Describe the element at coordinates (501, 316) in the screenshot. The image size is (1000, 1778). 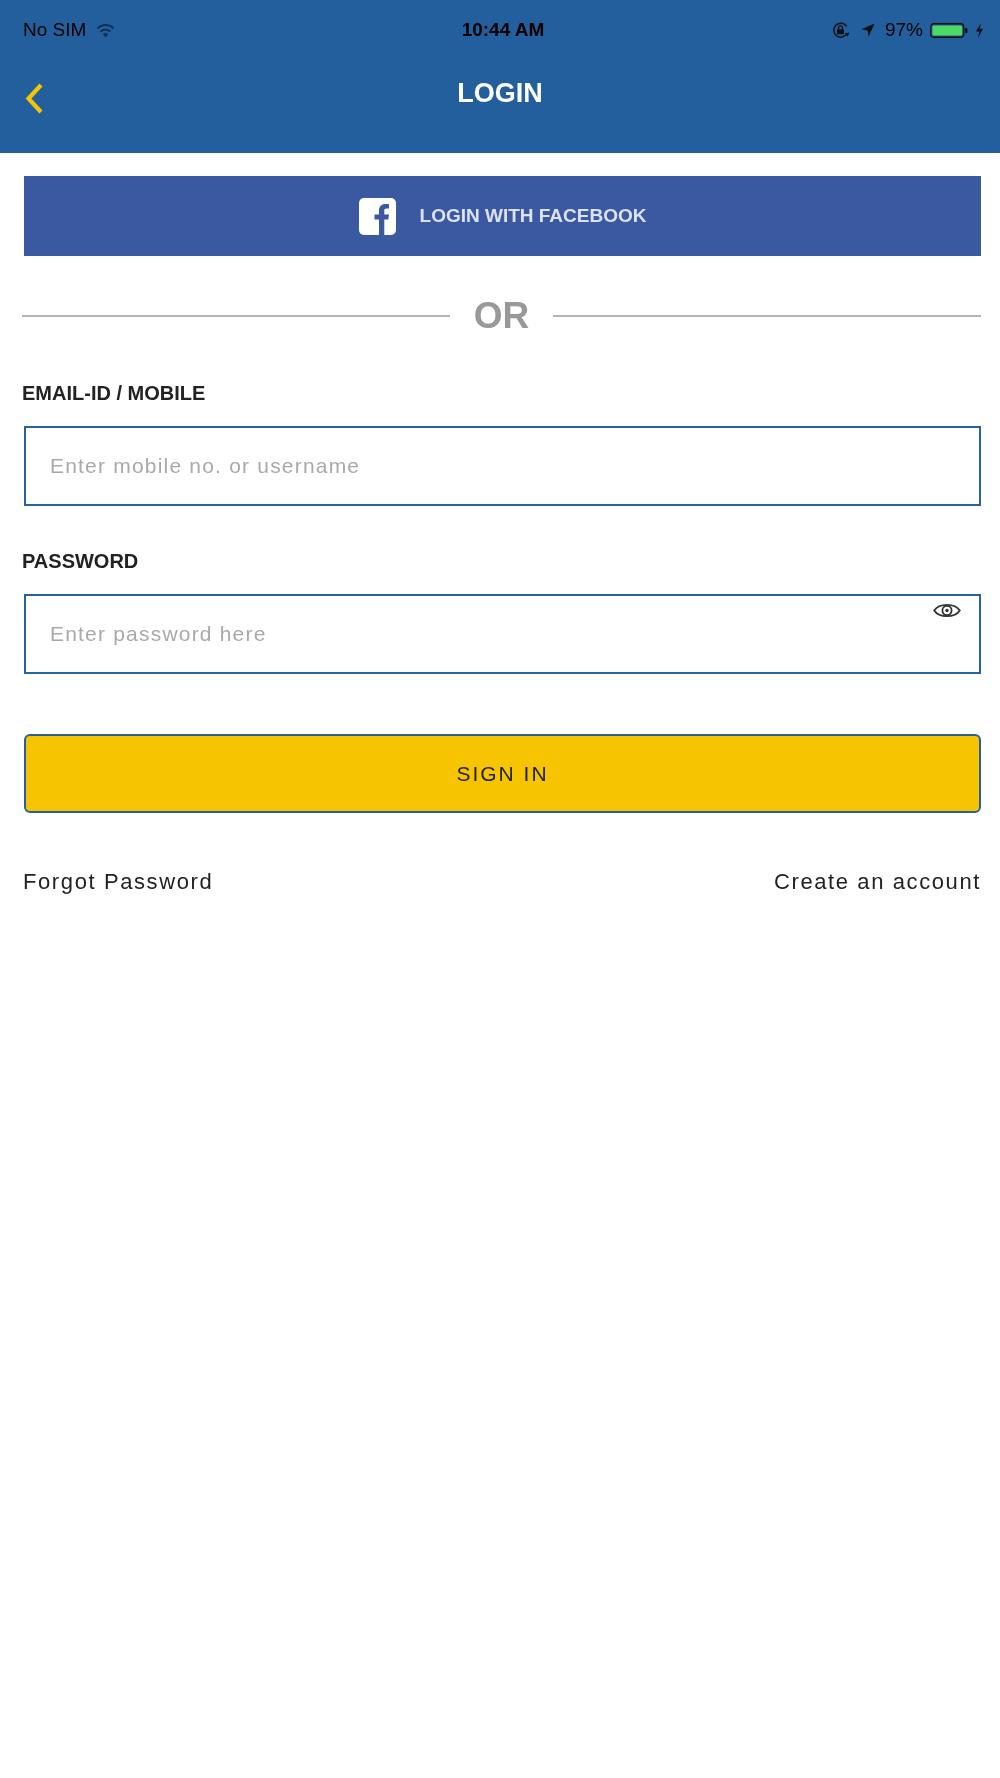
I see `or-divider-label: OR` at that location.